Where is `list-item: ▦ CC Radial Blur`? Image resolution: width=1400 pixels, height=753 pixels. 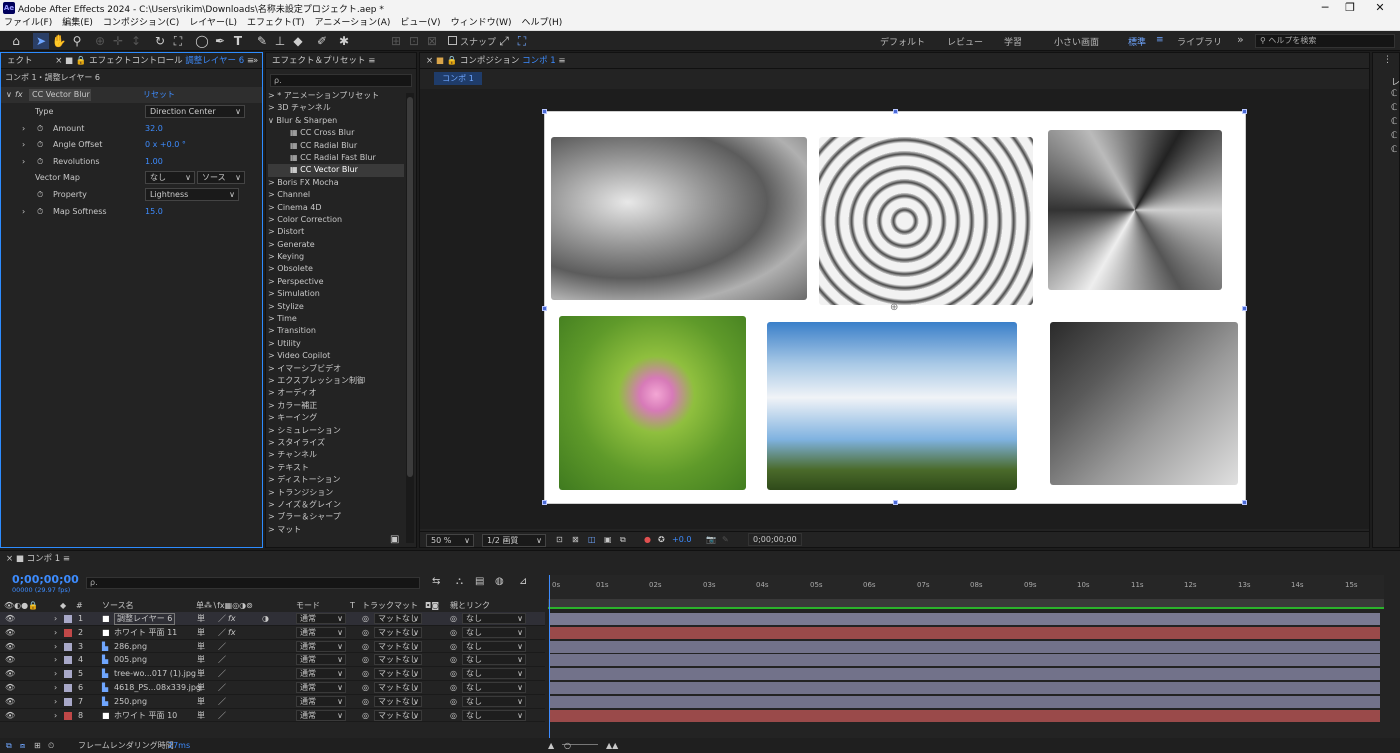
list-item: ▦ CC Radial Blur is located at coordinates (336, 146).